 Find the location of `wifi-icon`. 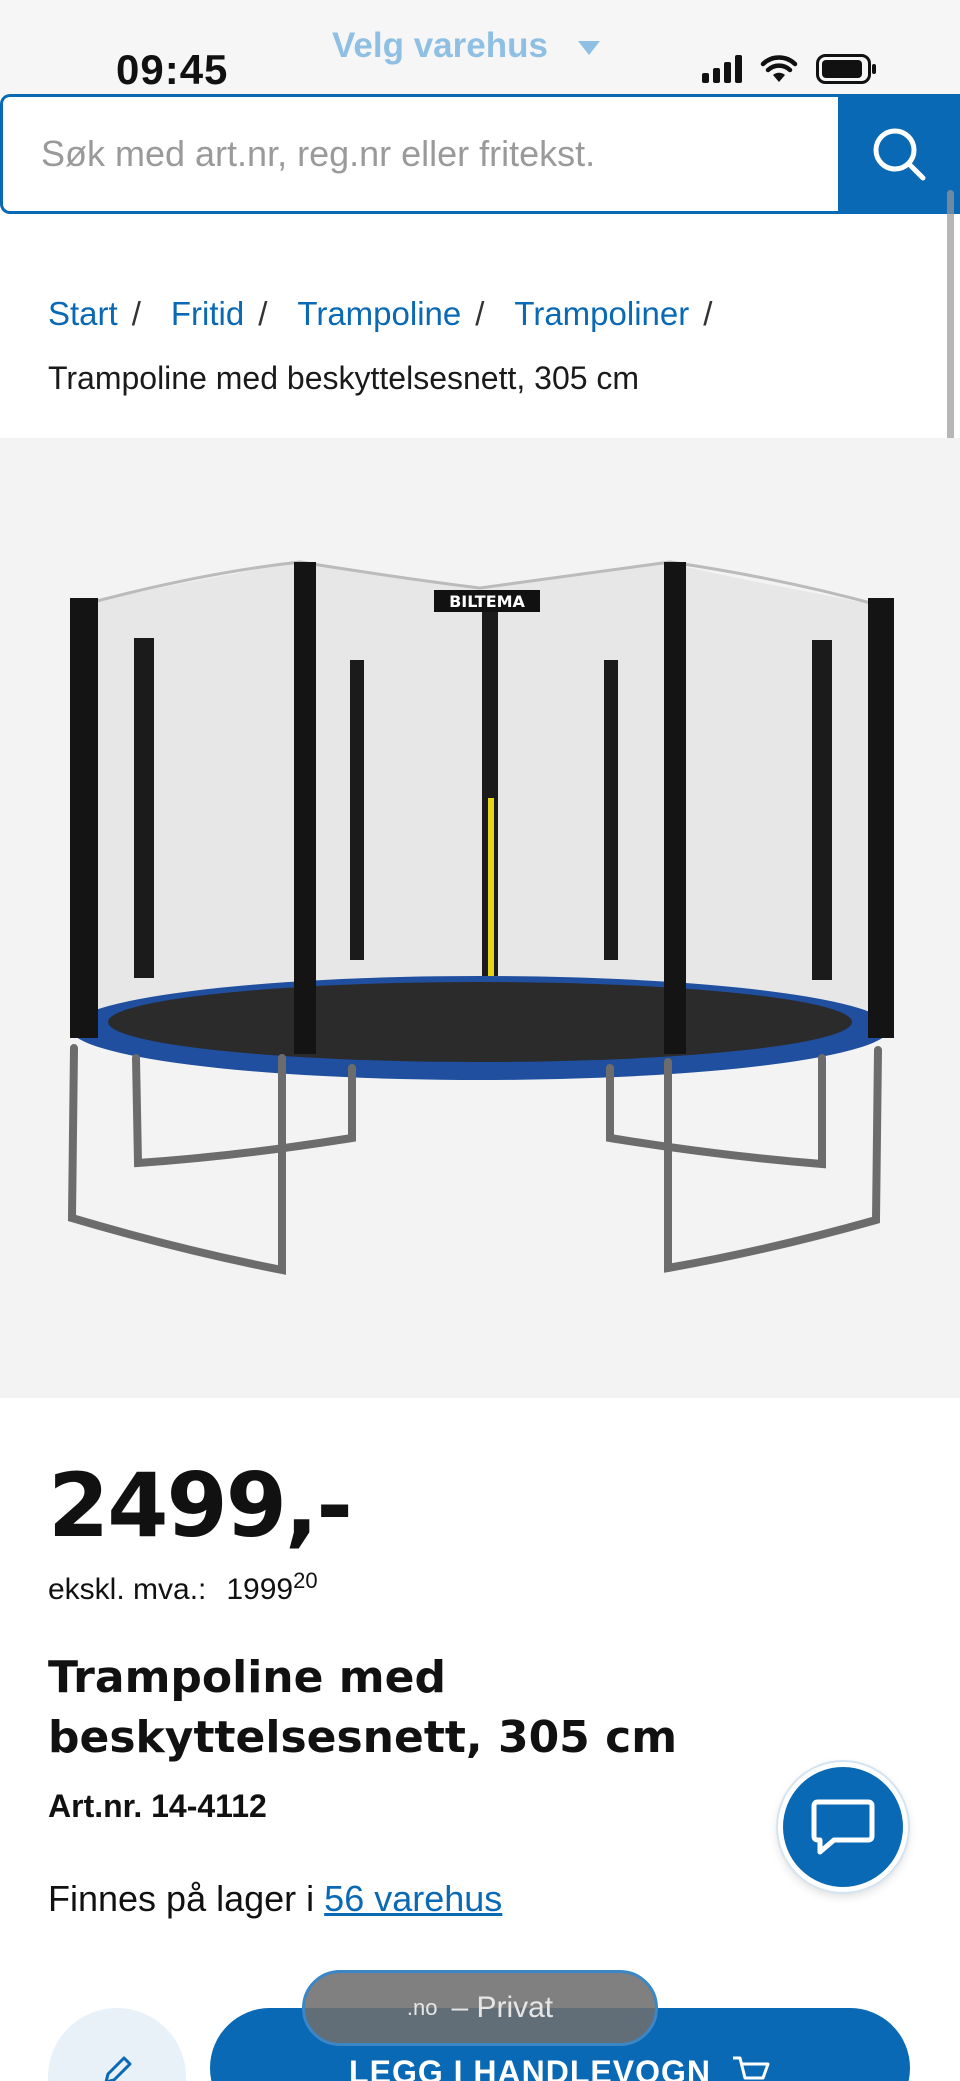

wifi-icon is located at coordinates (779, 69).